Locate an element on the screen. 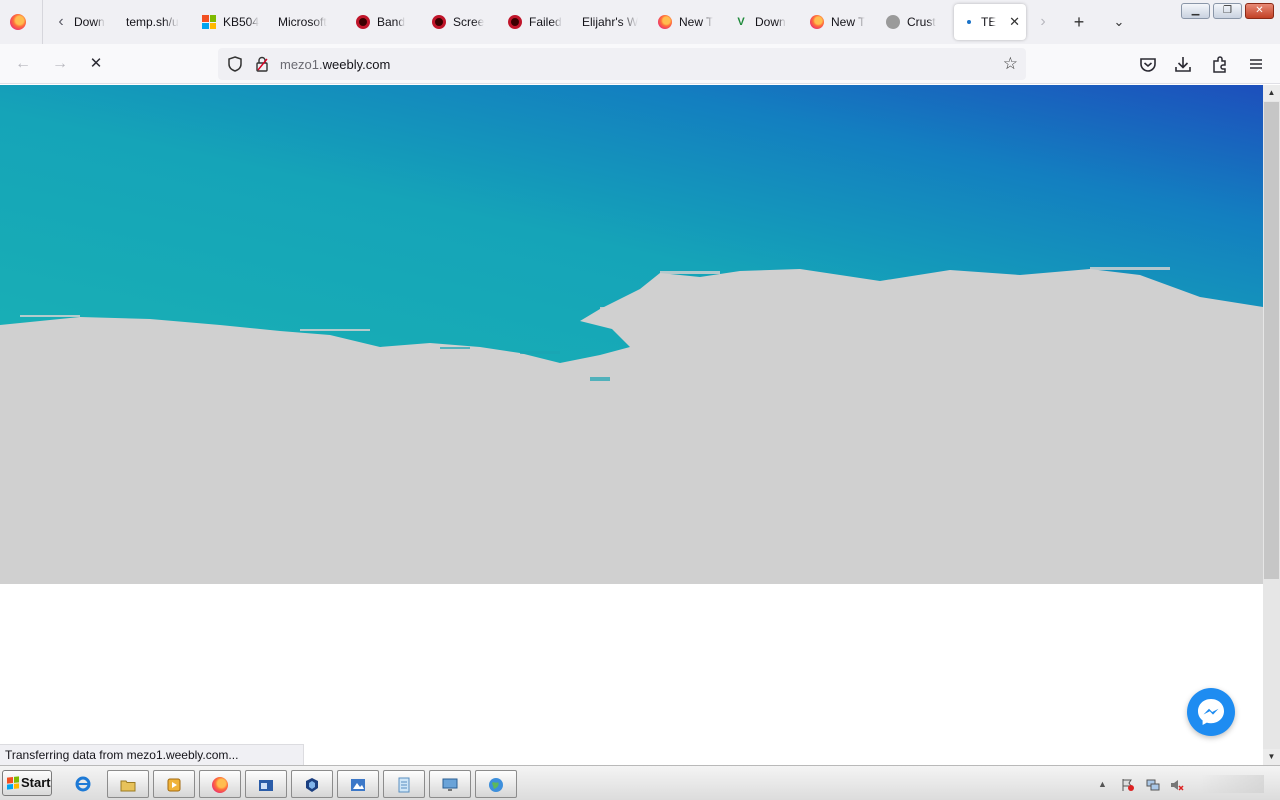 The width and height of the screenshot is (1280, 800). forward-icon: → is located at coordinates (60, 64).